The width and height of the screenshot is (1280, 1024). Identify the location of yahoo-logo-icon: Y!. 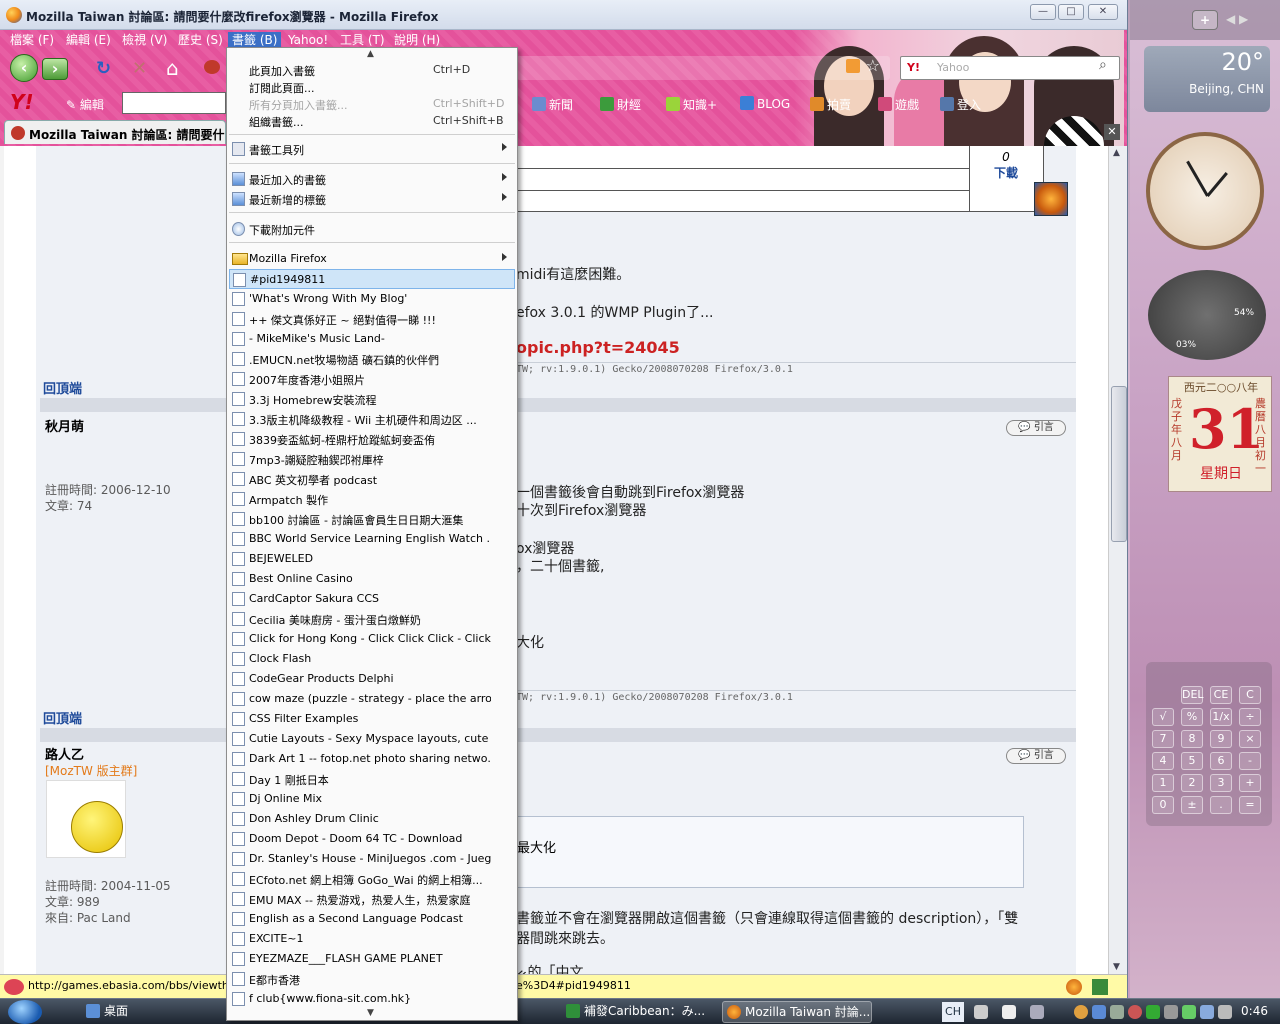
(22, 102).